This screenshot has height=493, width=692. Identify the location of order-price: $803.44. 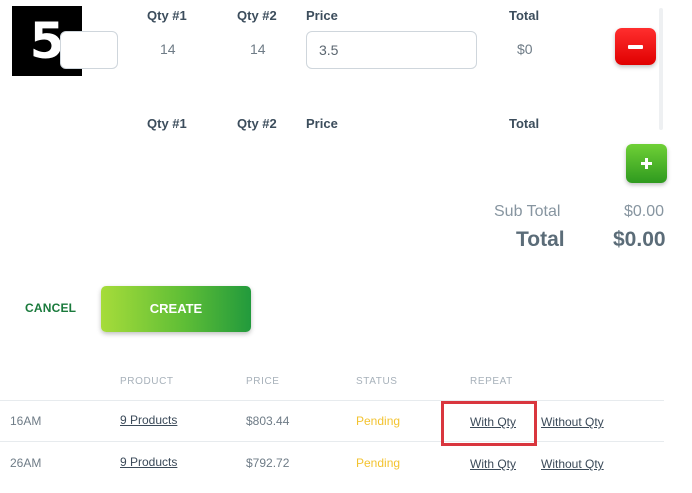
(268, 421).